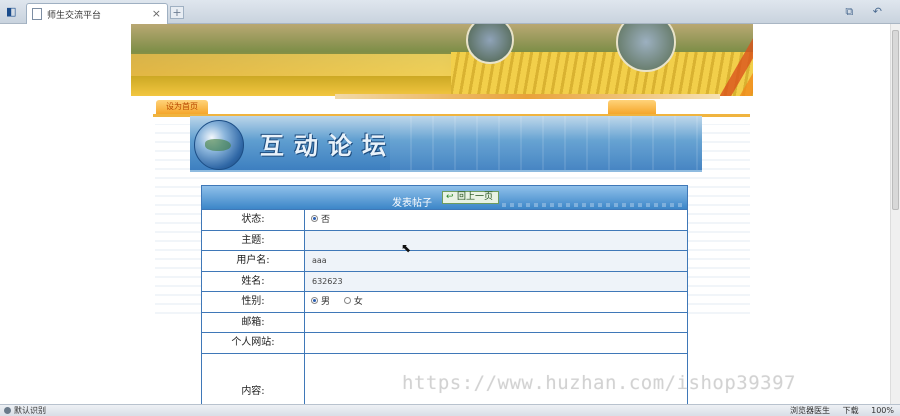 Image resolution: width=900 pixels, height=416 pixels. What do you see at coordinates (358, 302) in the screenshot?
I see `gender-female-label: 女` at bounding box center [358, 302].